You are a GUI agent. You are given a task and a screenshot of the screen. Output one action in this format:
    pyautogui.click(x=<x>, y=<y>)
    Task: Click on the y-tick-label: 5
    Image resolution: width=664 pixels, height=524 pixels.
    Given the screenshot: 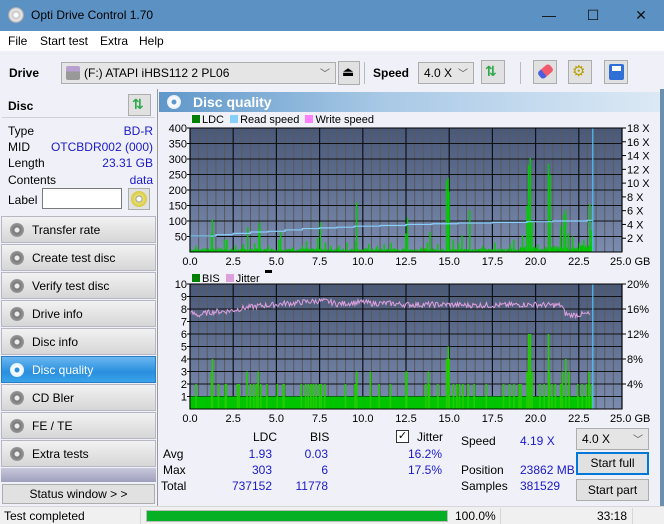 What is the action you would take?
    pyautogui.click(x=184, y=348)
    